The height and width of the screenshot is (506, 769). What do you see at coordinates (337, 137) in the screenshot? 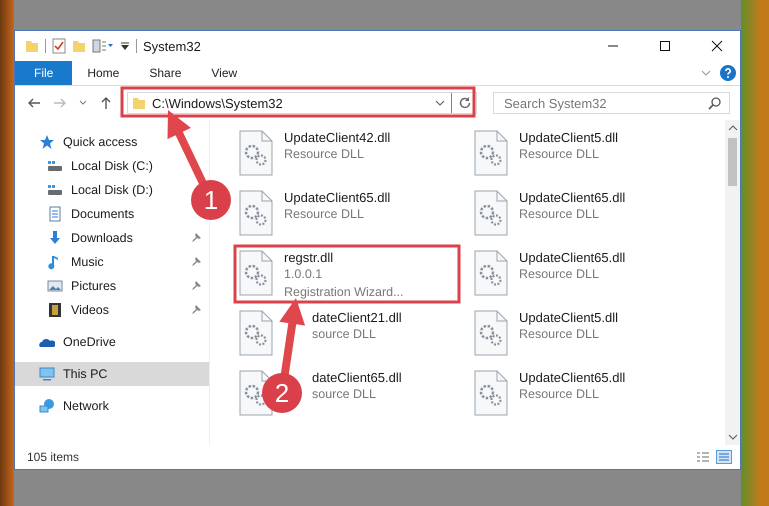
I see `file-name: UpdateClient42.dll` at bounding box center [337, 137].